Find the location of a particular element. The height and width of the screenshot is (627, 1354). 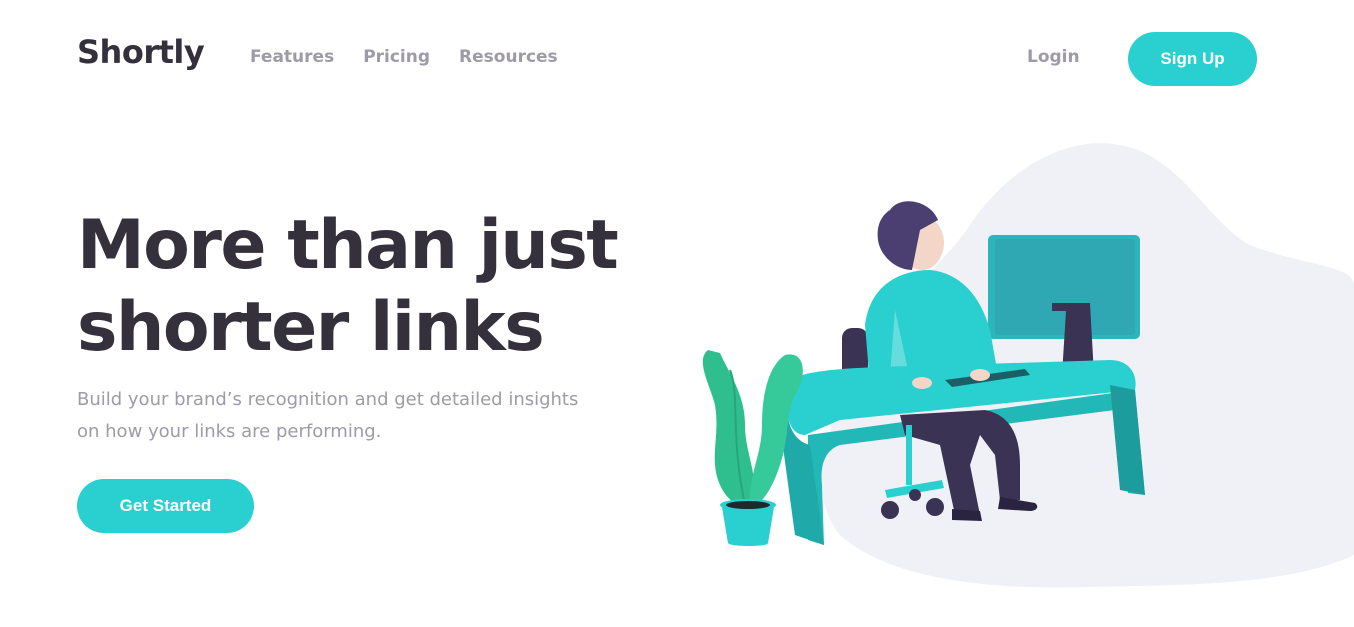

nav-resources-link: Resources is located at coordinates (508, 57).